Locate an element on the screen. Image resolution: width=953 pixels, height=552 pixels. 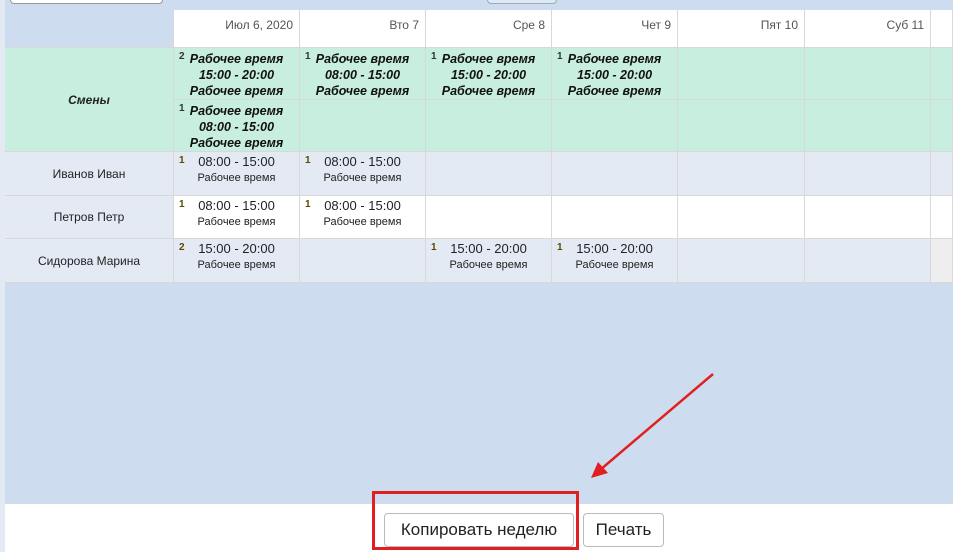
annotation-arrow is located at coordinates (652, 425).